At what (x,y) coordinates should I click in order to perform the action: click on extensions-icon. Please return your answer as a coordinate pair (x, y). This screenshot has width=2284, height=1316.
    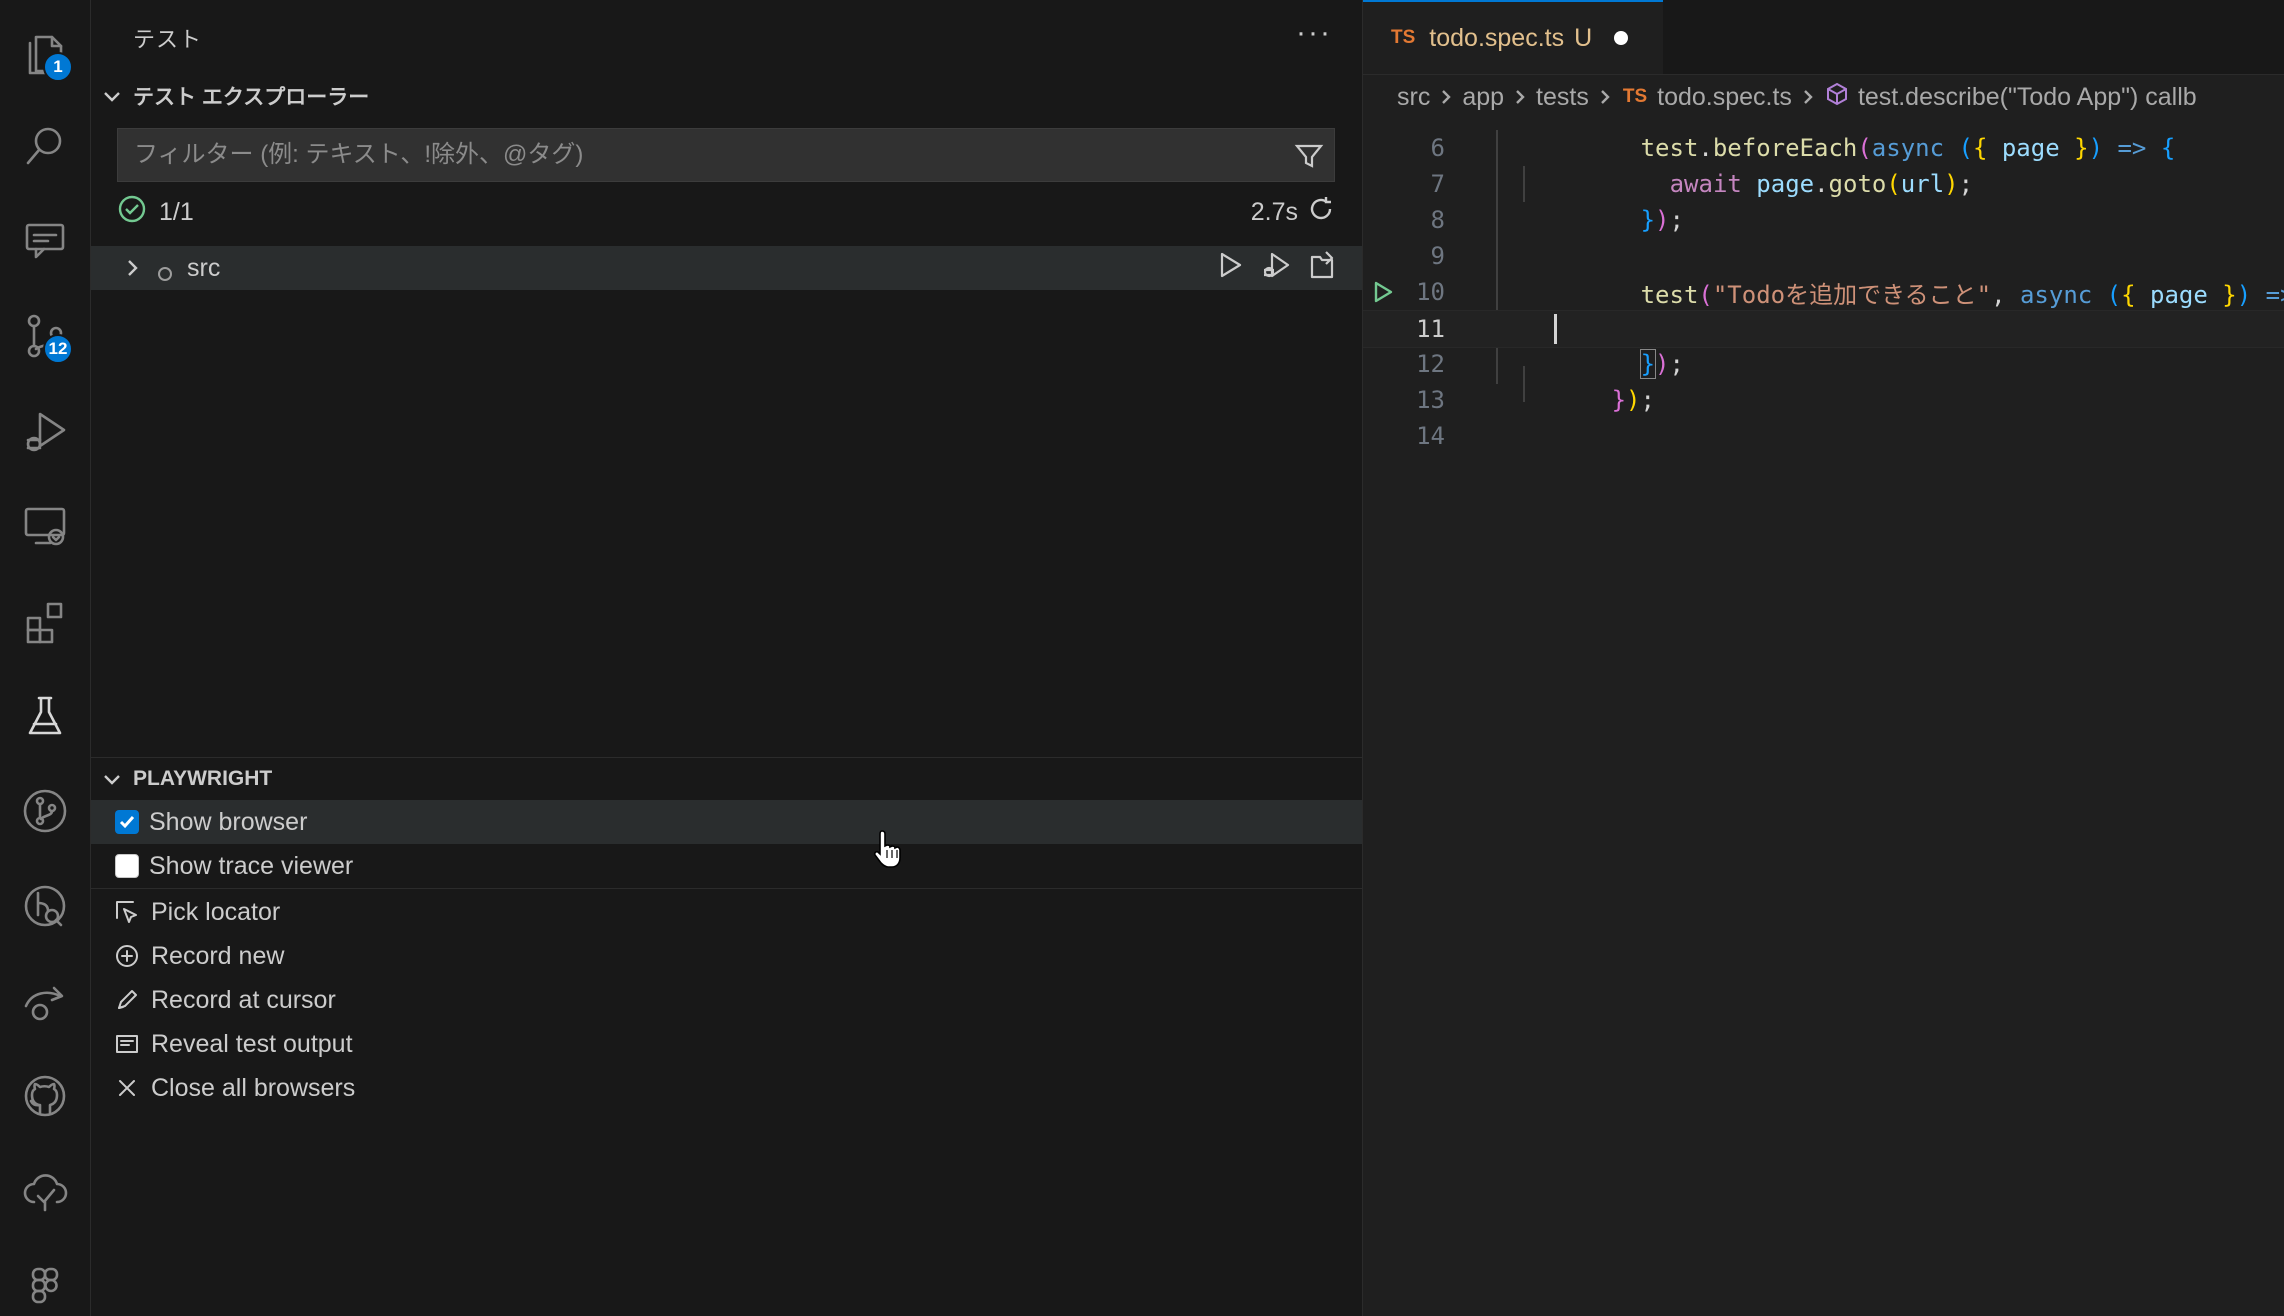
    Looking at the image, I should click on (45, 621).